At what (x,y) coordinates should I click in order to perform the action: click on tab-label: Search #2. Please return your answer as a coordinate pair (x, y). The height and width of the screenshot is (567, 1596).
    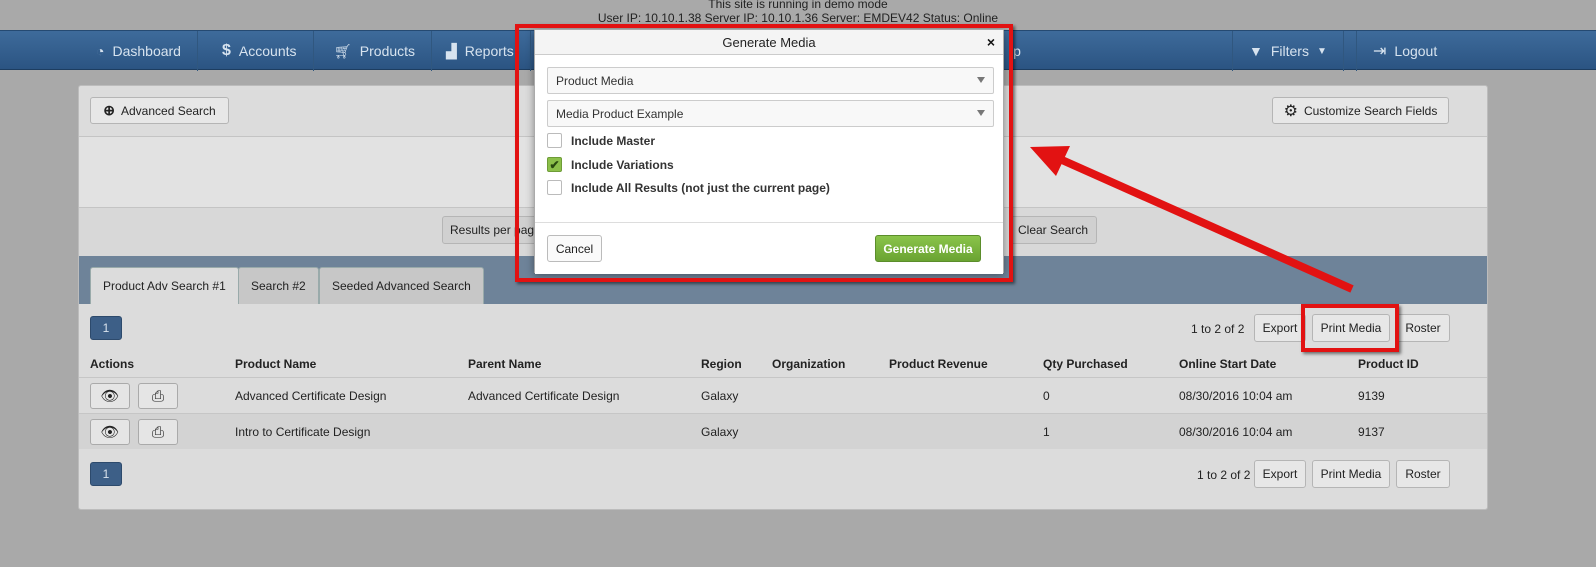
    Looking at the image, I should click on (278, 286).